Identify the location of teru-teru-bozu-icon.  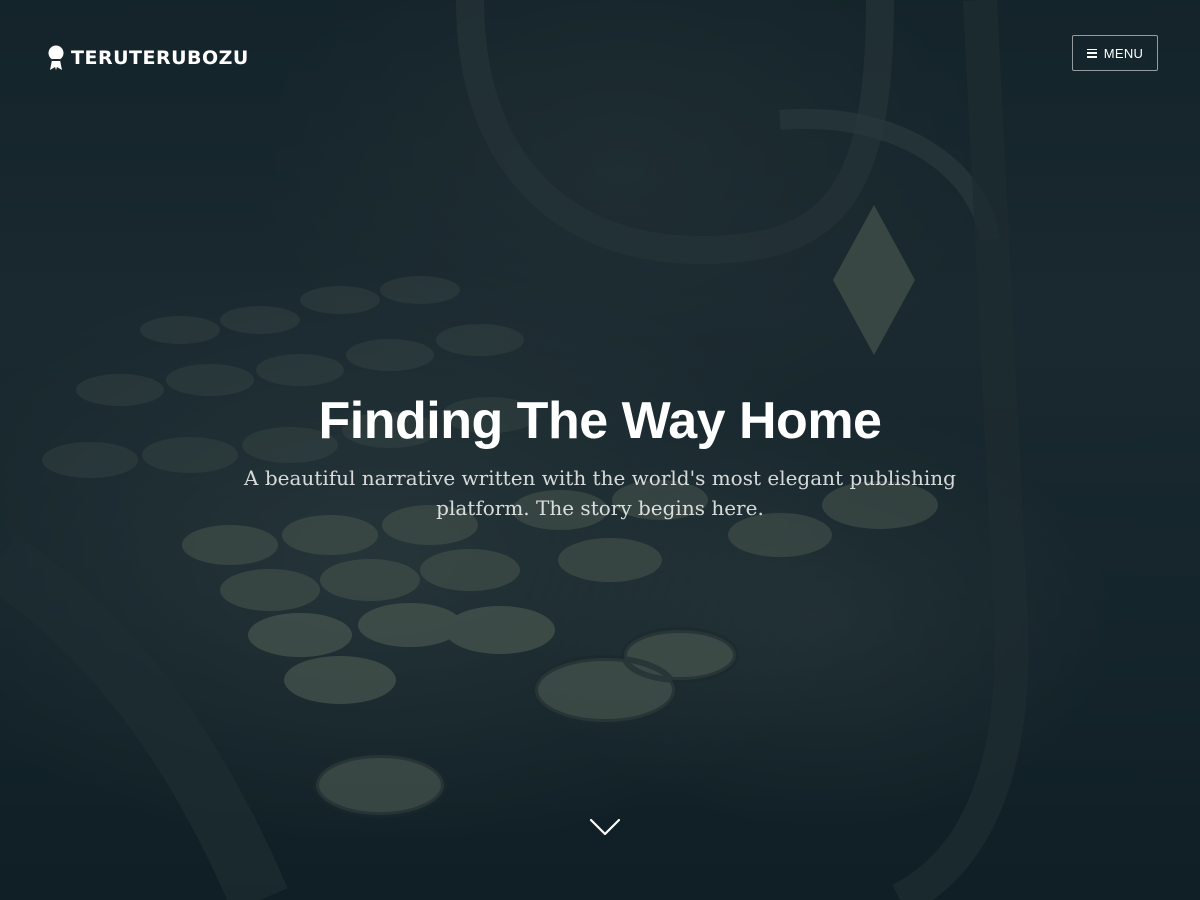
(56, 57).